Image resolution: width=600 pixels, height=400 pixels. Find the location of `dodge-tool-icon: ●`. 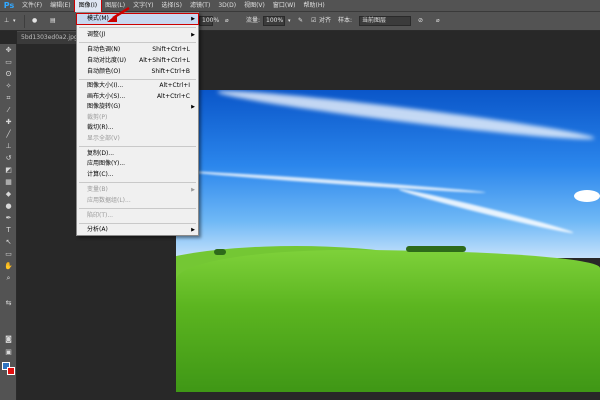

dodge-tool-icon: ● is located at coordinates (8, 206).